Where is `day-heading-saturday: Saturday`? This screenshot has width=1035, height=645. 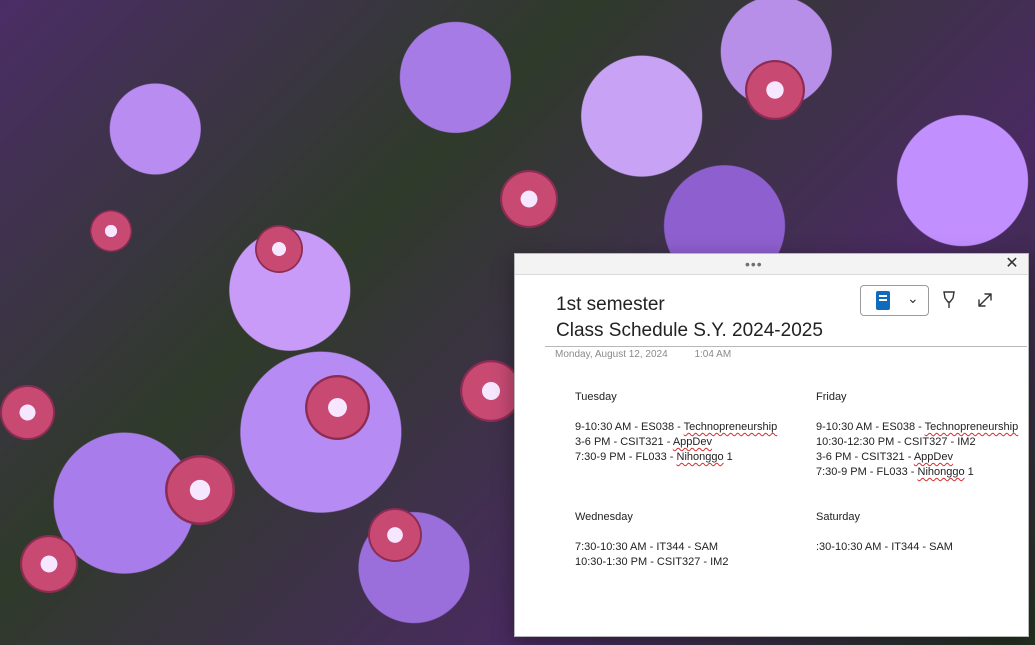 day-heading-saturday: Saturday is located at coordinates (838, 517).